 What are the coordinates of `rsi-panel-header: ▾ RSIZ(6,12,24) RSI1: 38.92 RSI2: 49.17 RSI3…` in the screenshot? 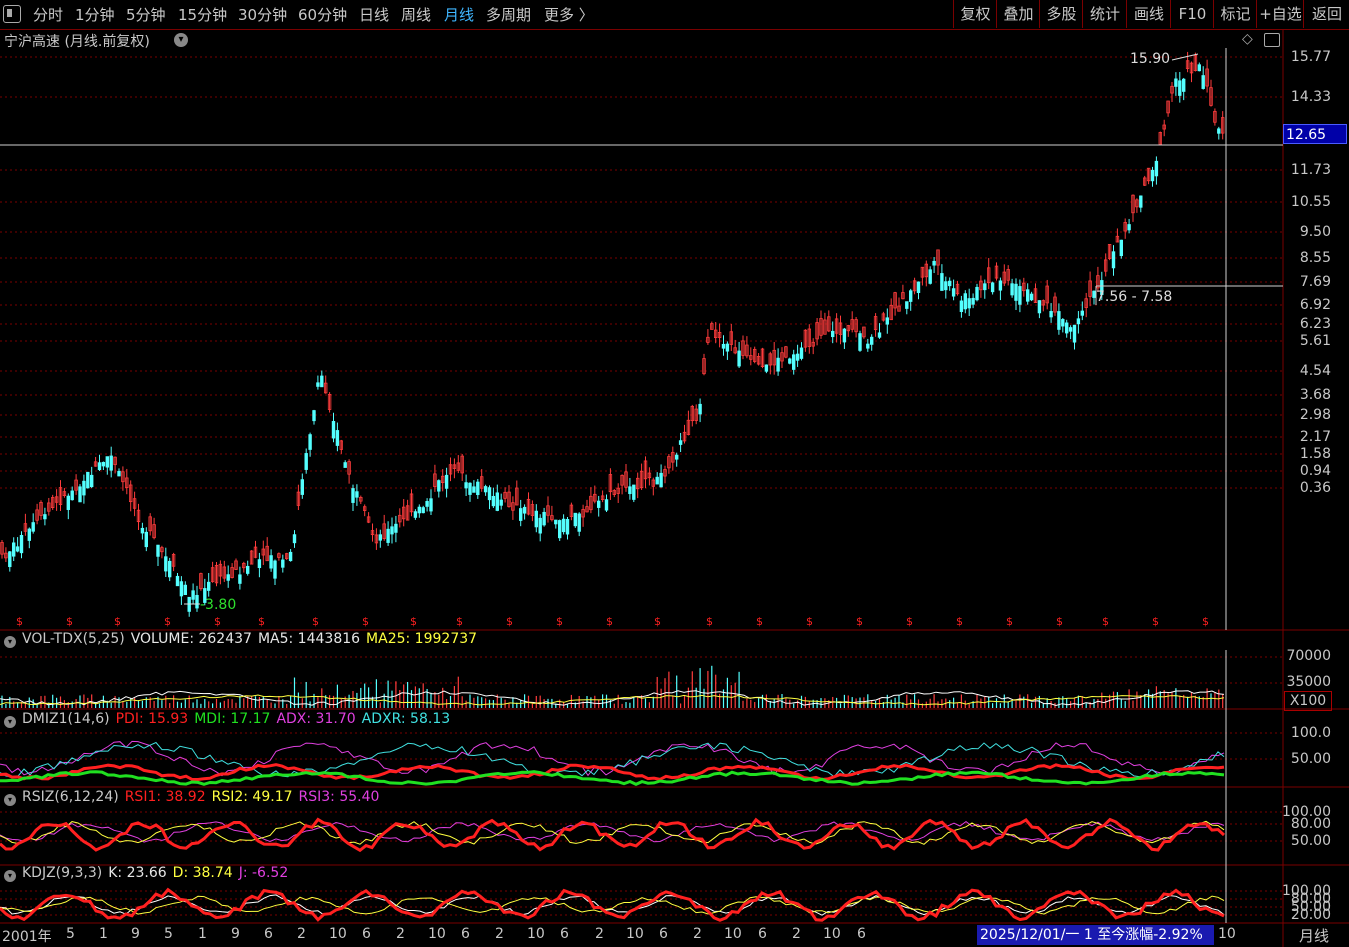 It's located at (194, 797).